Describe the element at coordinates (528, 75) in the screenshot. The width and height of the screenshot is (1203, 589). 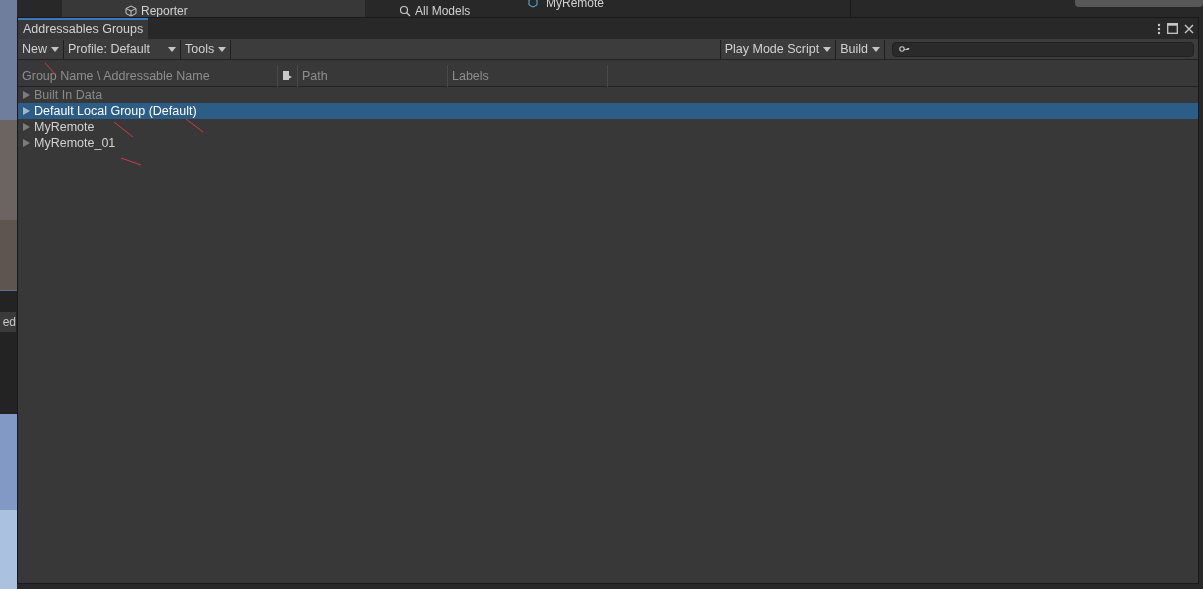
I see `column-header: Labels` at that location.